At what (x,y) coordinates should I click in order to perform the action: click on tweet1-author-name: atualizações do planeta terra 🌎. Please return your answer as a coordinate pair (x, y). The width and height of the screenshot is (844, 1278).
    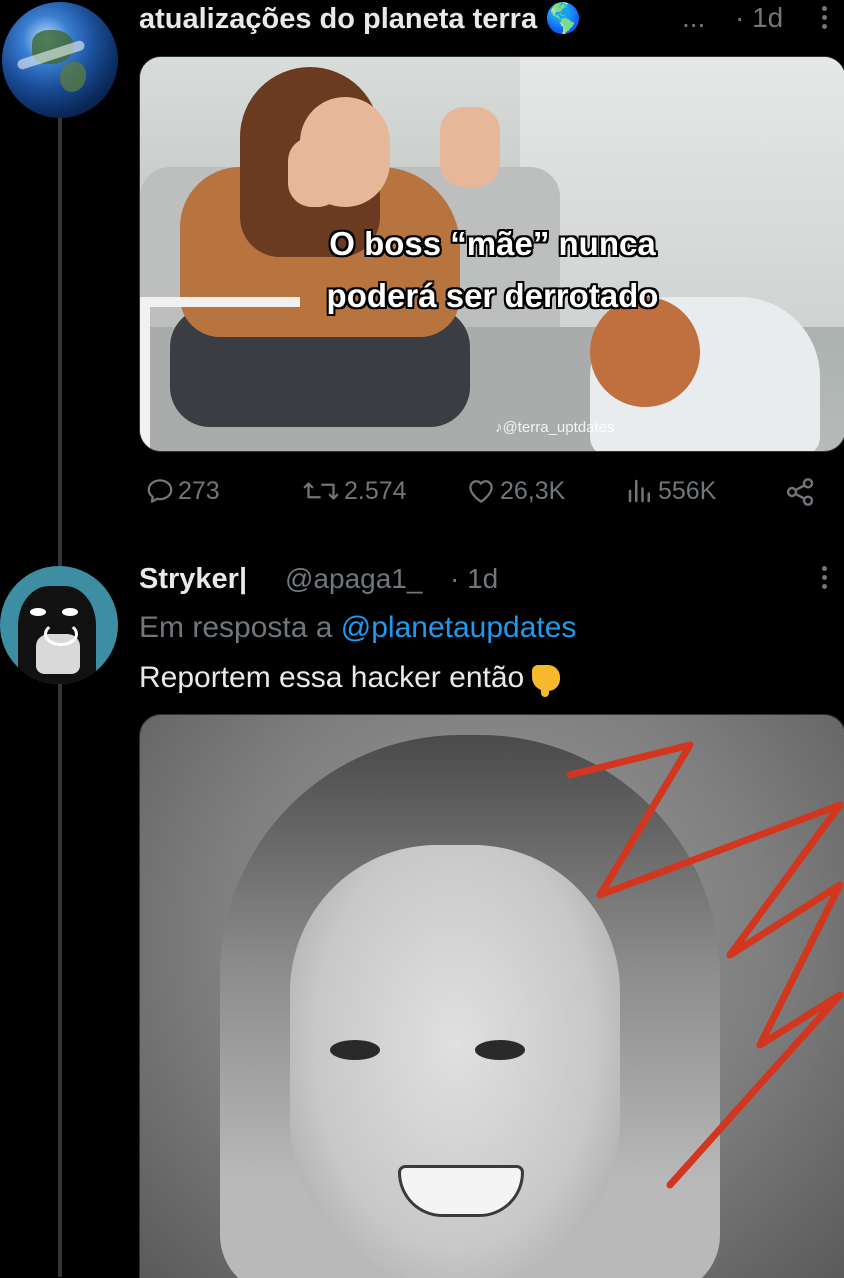
    Looking at the image, I should click on (360, 19).